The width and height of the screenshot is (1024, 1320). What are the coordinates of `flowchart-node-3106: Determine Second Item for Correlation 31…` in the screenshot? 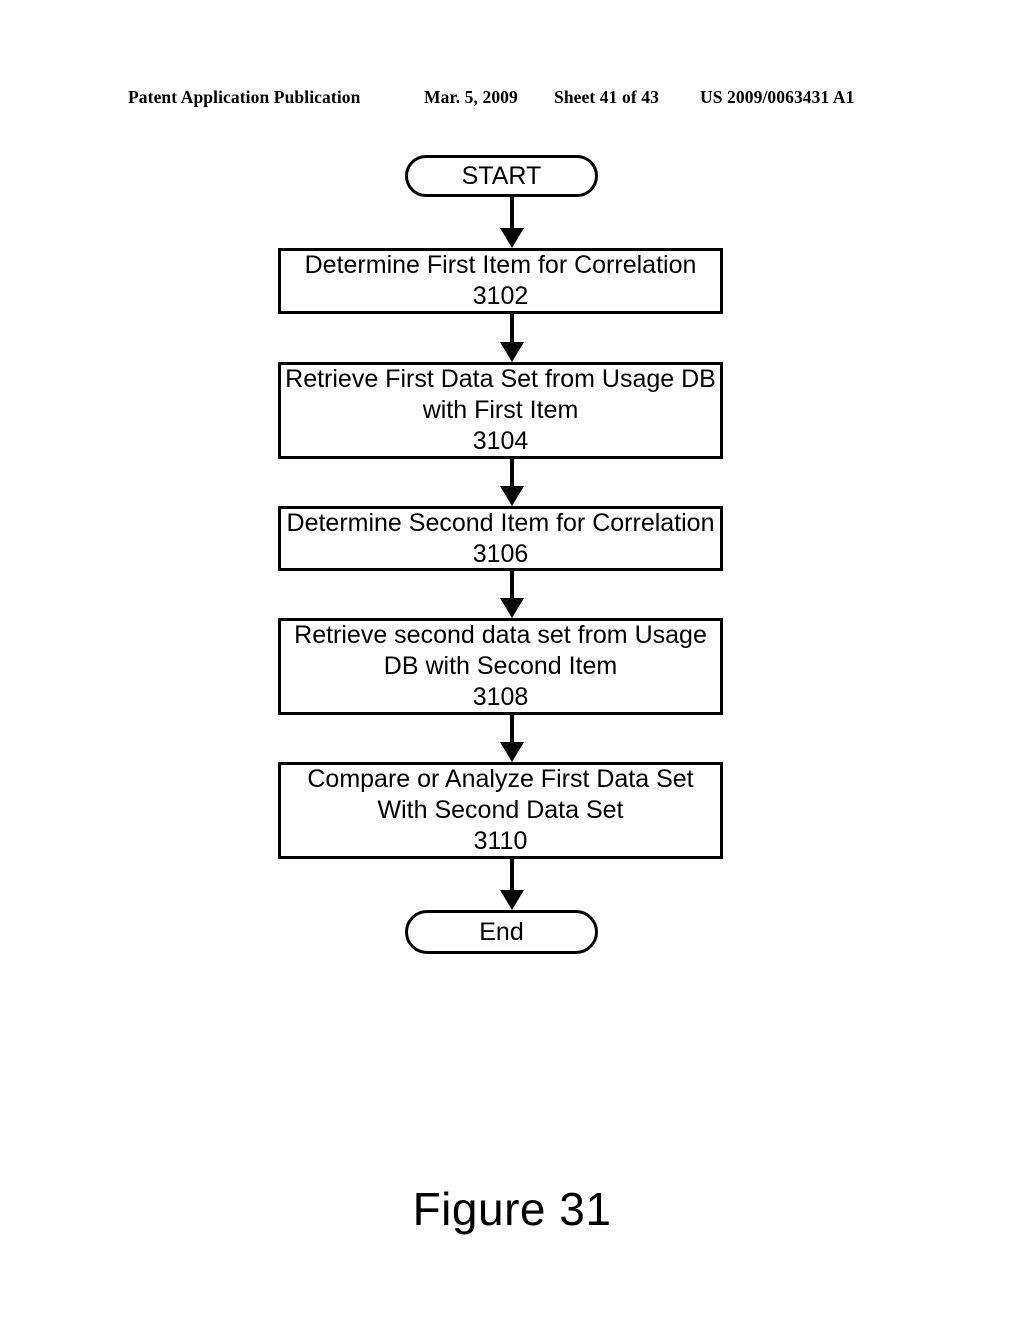 It's located at (500, 538).